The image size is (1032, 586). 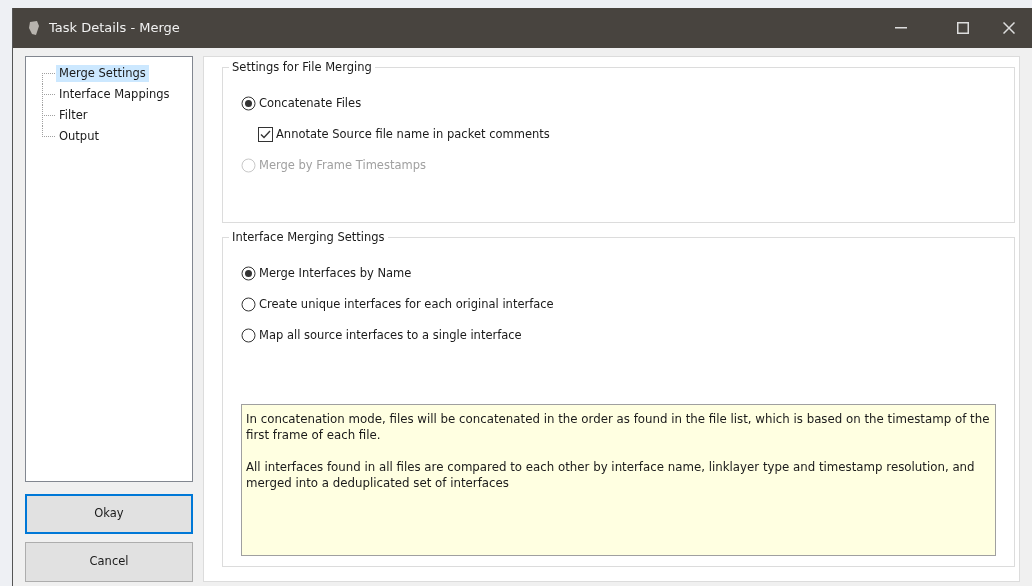 What do you see at coordinates (302, 68) in the screenshot?
I see `group-title: Settings for File Merging` at bounding box center [302, 68].